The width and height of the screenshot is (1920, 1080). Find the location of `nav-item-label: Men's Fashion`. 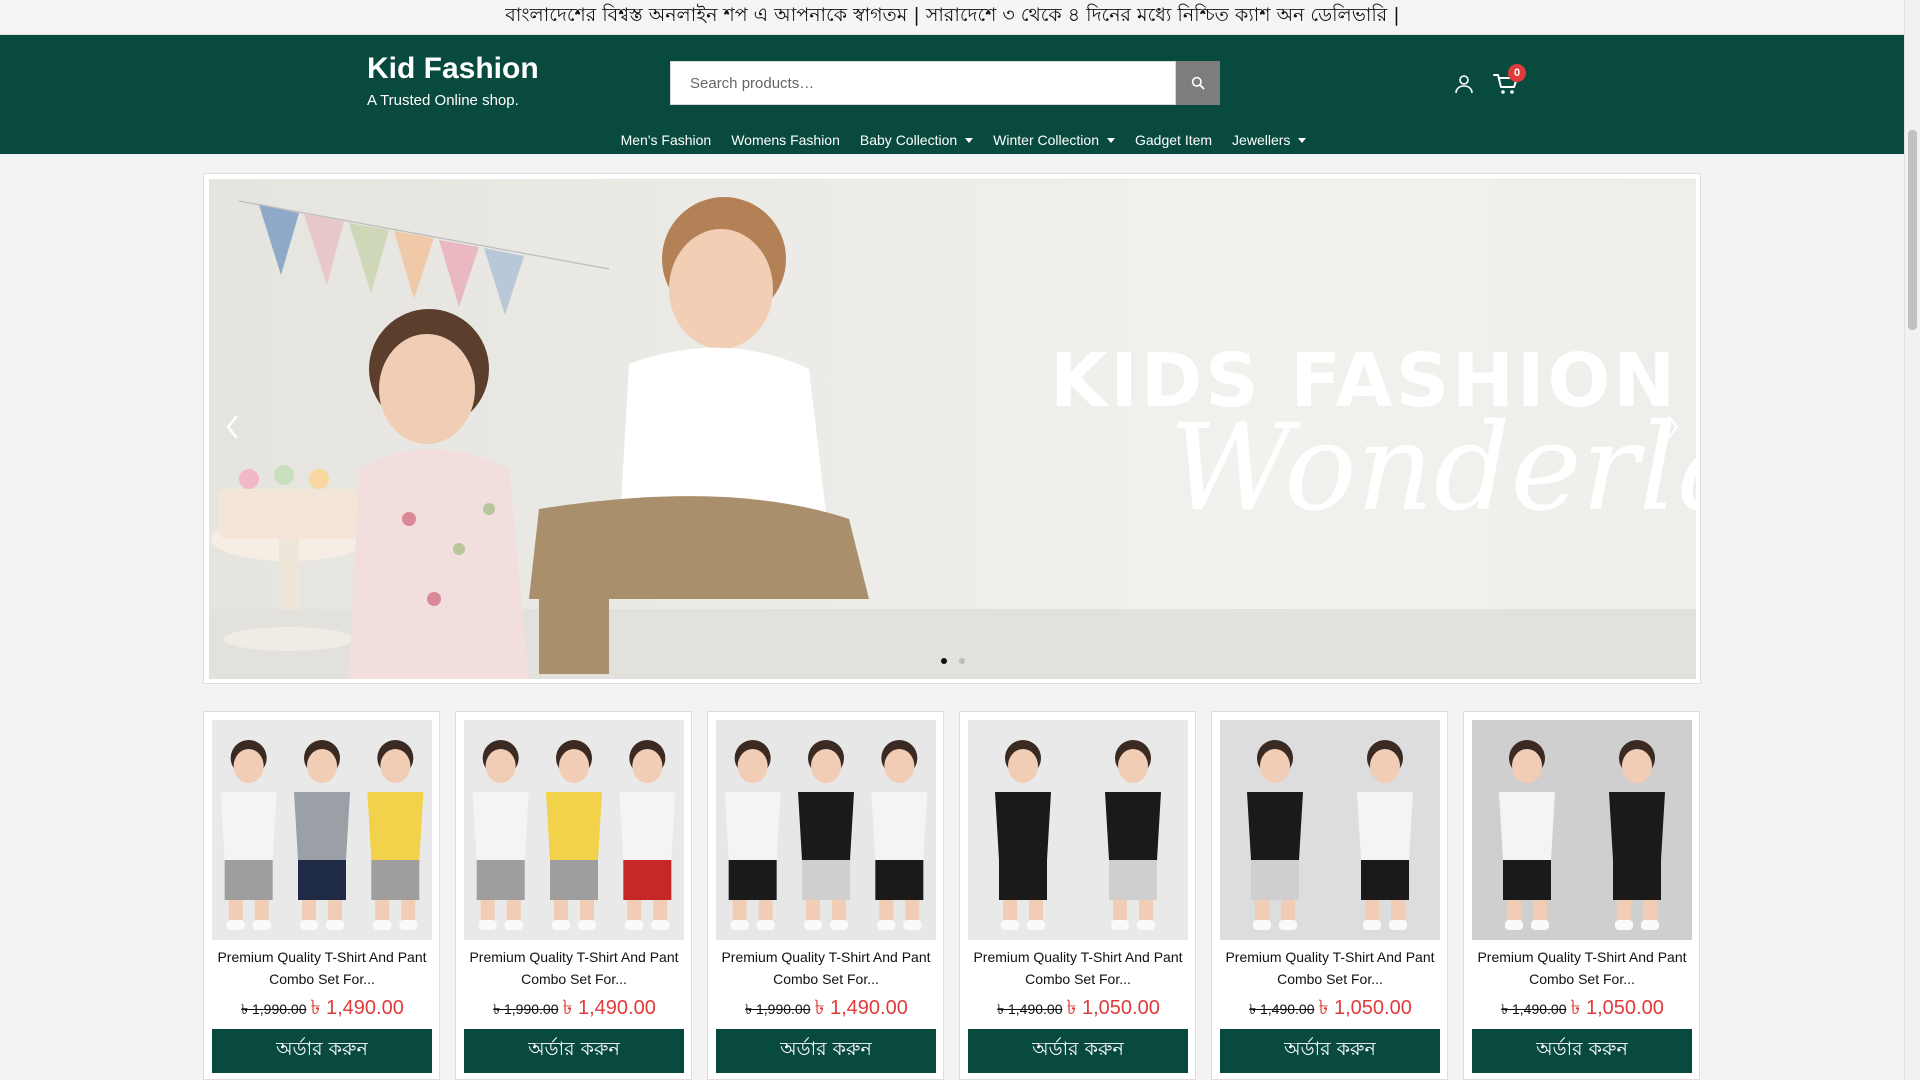

nav-item-label: Men's Fashion is located at coordinates (666, 140).